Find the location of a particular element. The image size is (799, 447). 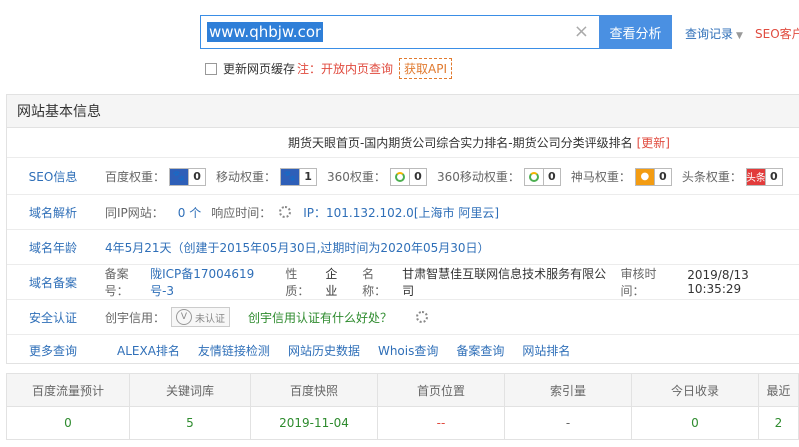

mobile-weight-badge: 🐾 1 is located at coordinates (299, 176).